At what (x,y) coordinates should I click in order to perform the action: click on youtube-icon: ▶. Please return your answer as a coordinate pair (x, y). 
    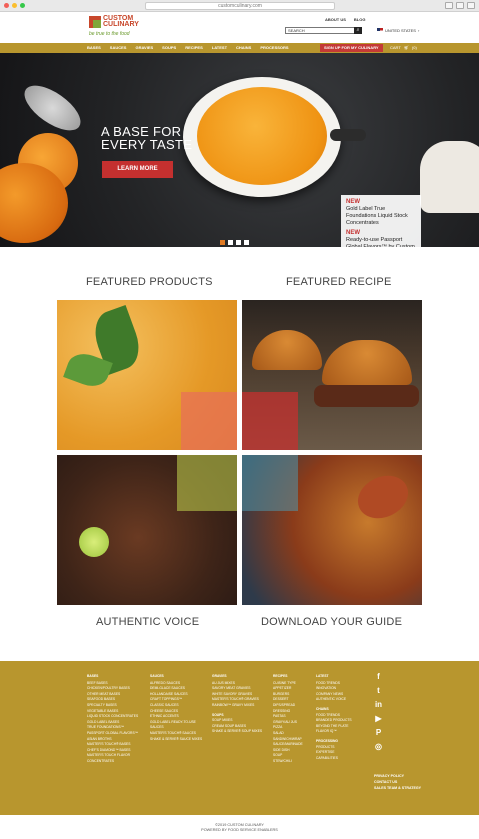
    Looking at the image, I should click on (378, 718).